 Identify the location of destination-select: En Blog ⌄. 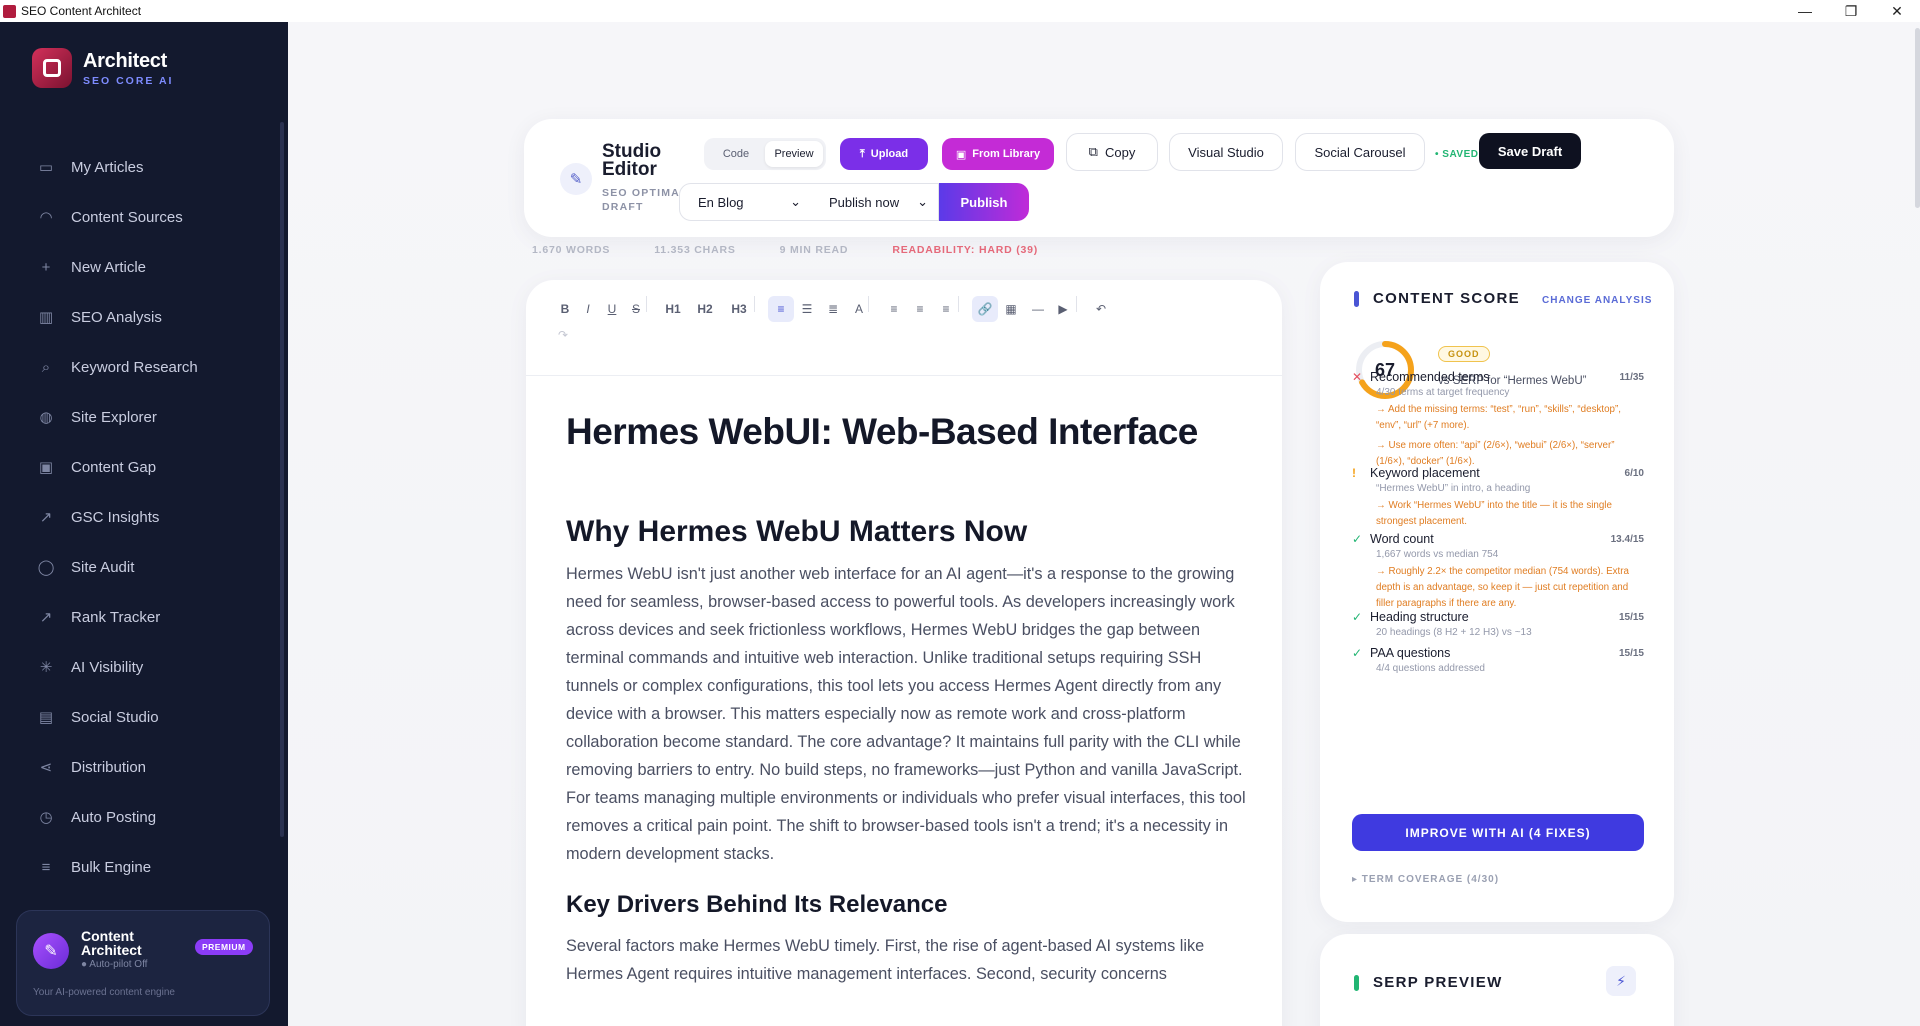
(745, 202).